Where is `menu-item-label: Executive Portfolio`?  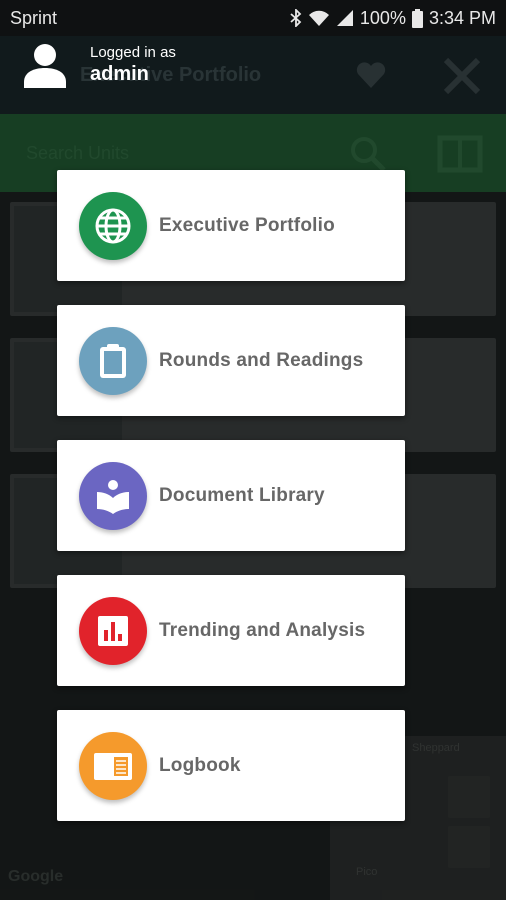 menu-item-label: Executive Portfolio is located at coordinates (247, 225).